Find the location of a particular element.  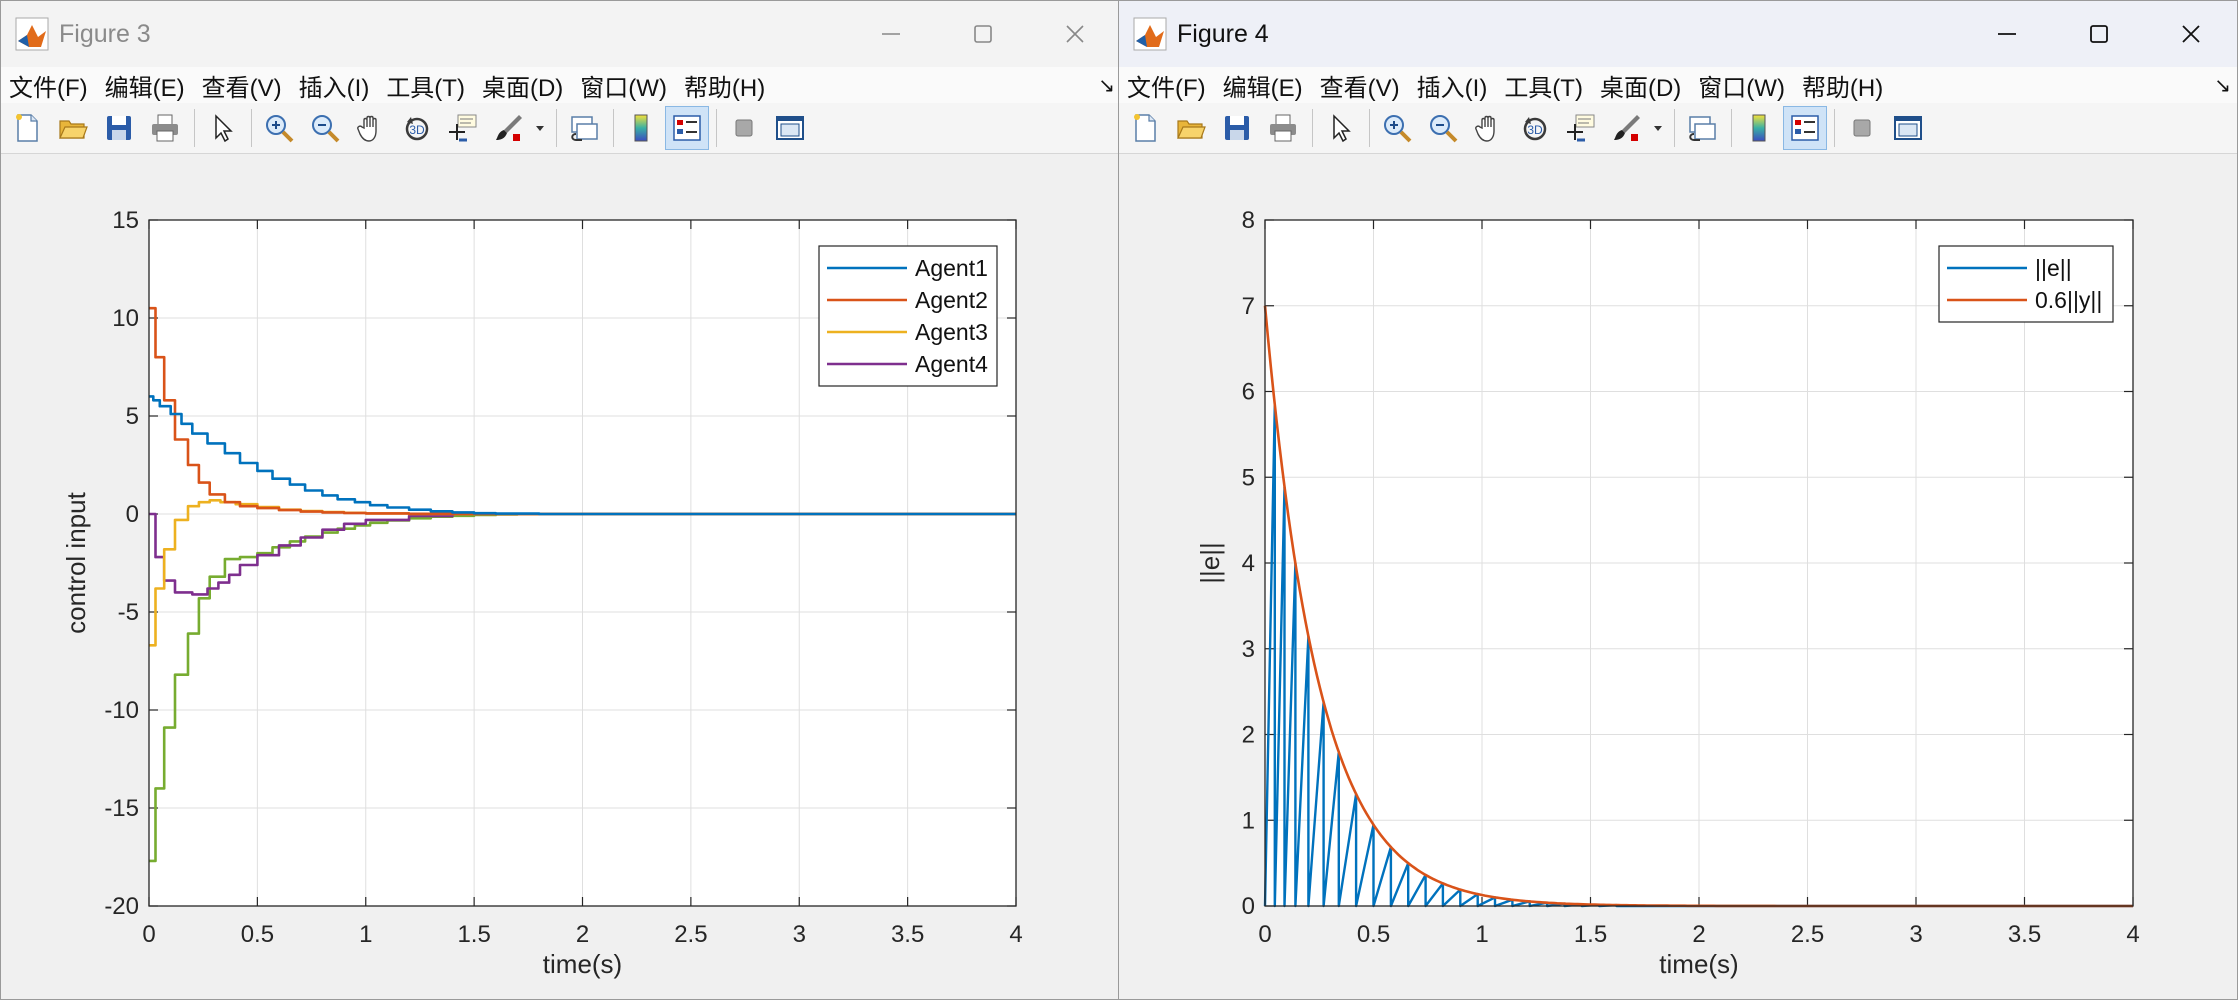

legend-label-agent3: Agent3 is located at coordinates (951, 332).